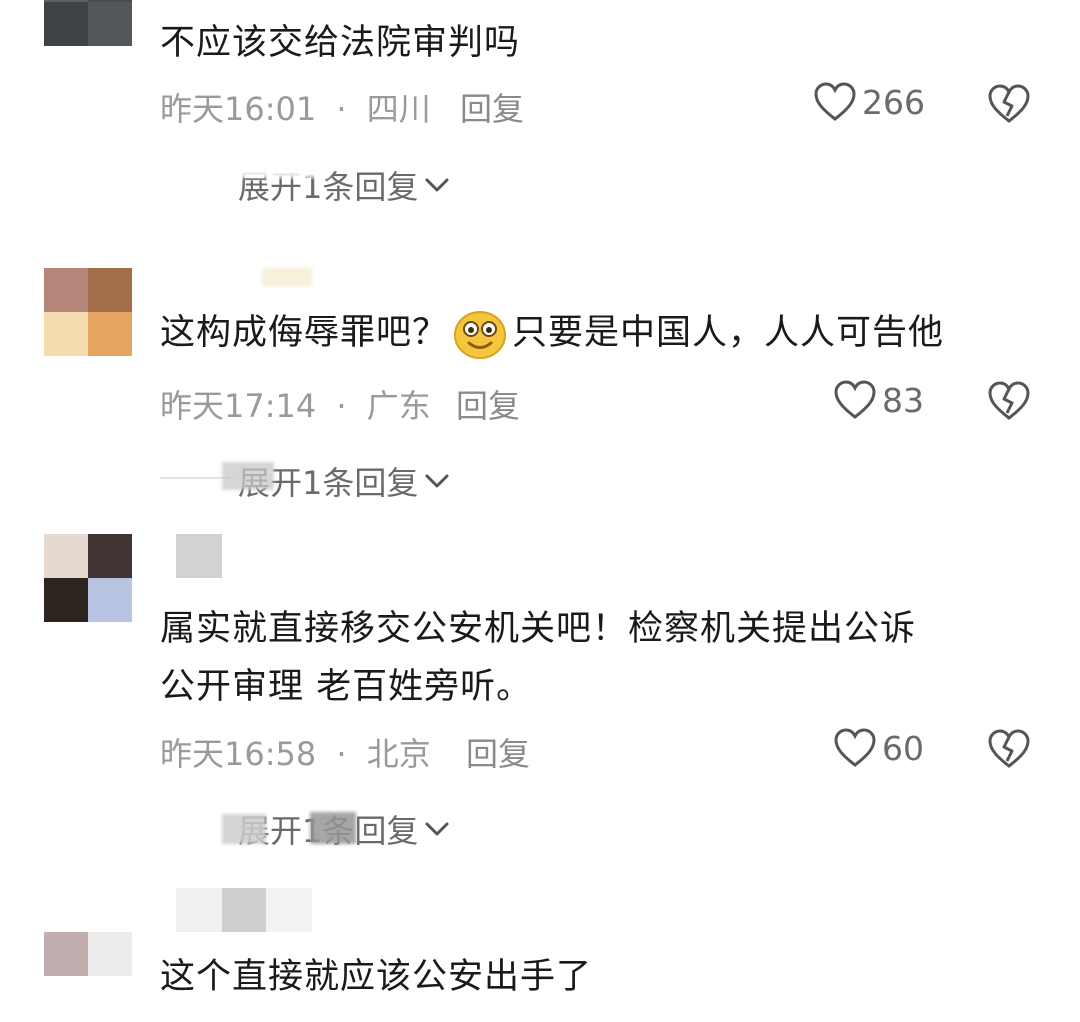 Image resolution: width=1080 pixels, height=1022 pixels. What do you see at coordinates (398, 406) in the screenshot?
I see `comment-location: 广东` at bounding box center [398, 406].